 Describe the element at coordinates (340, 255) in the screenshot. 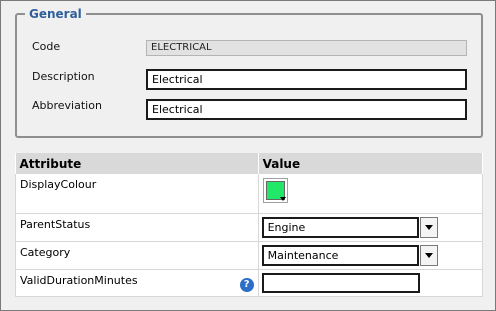

I see `category-value: Maintenance` at that location.